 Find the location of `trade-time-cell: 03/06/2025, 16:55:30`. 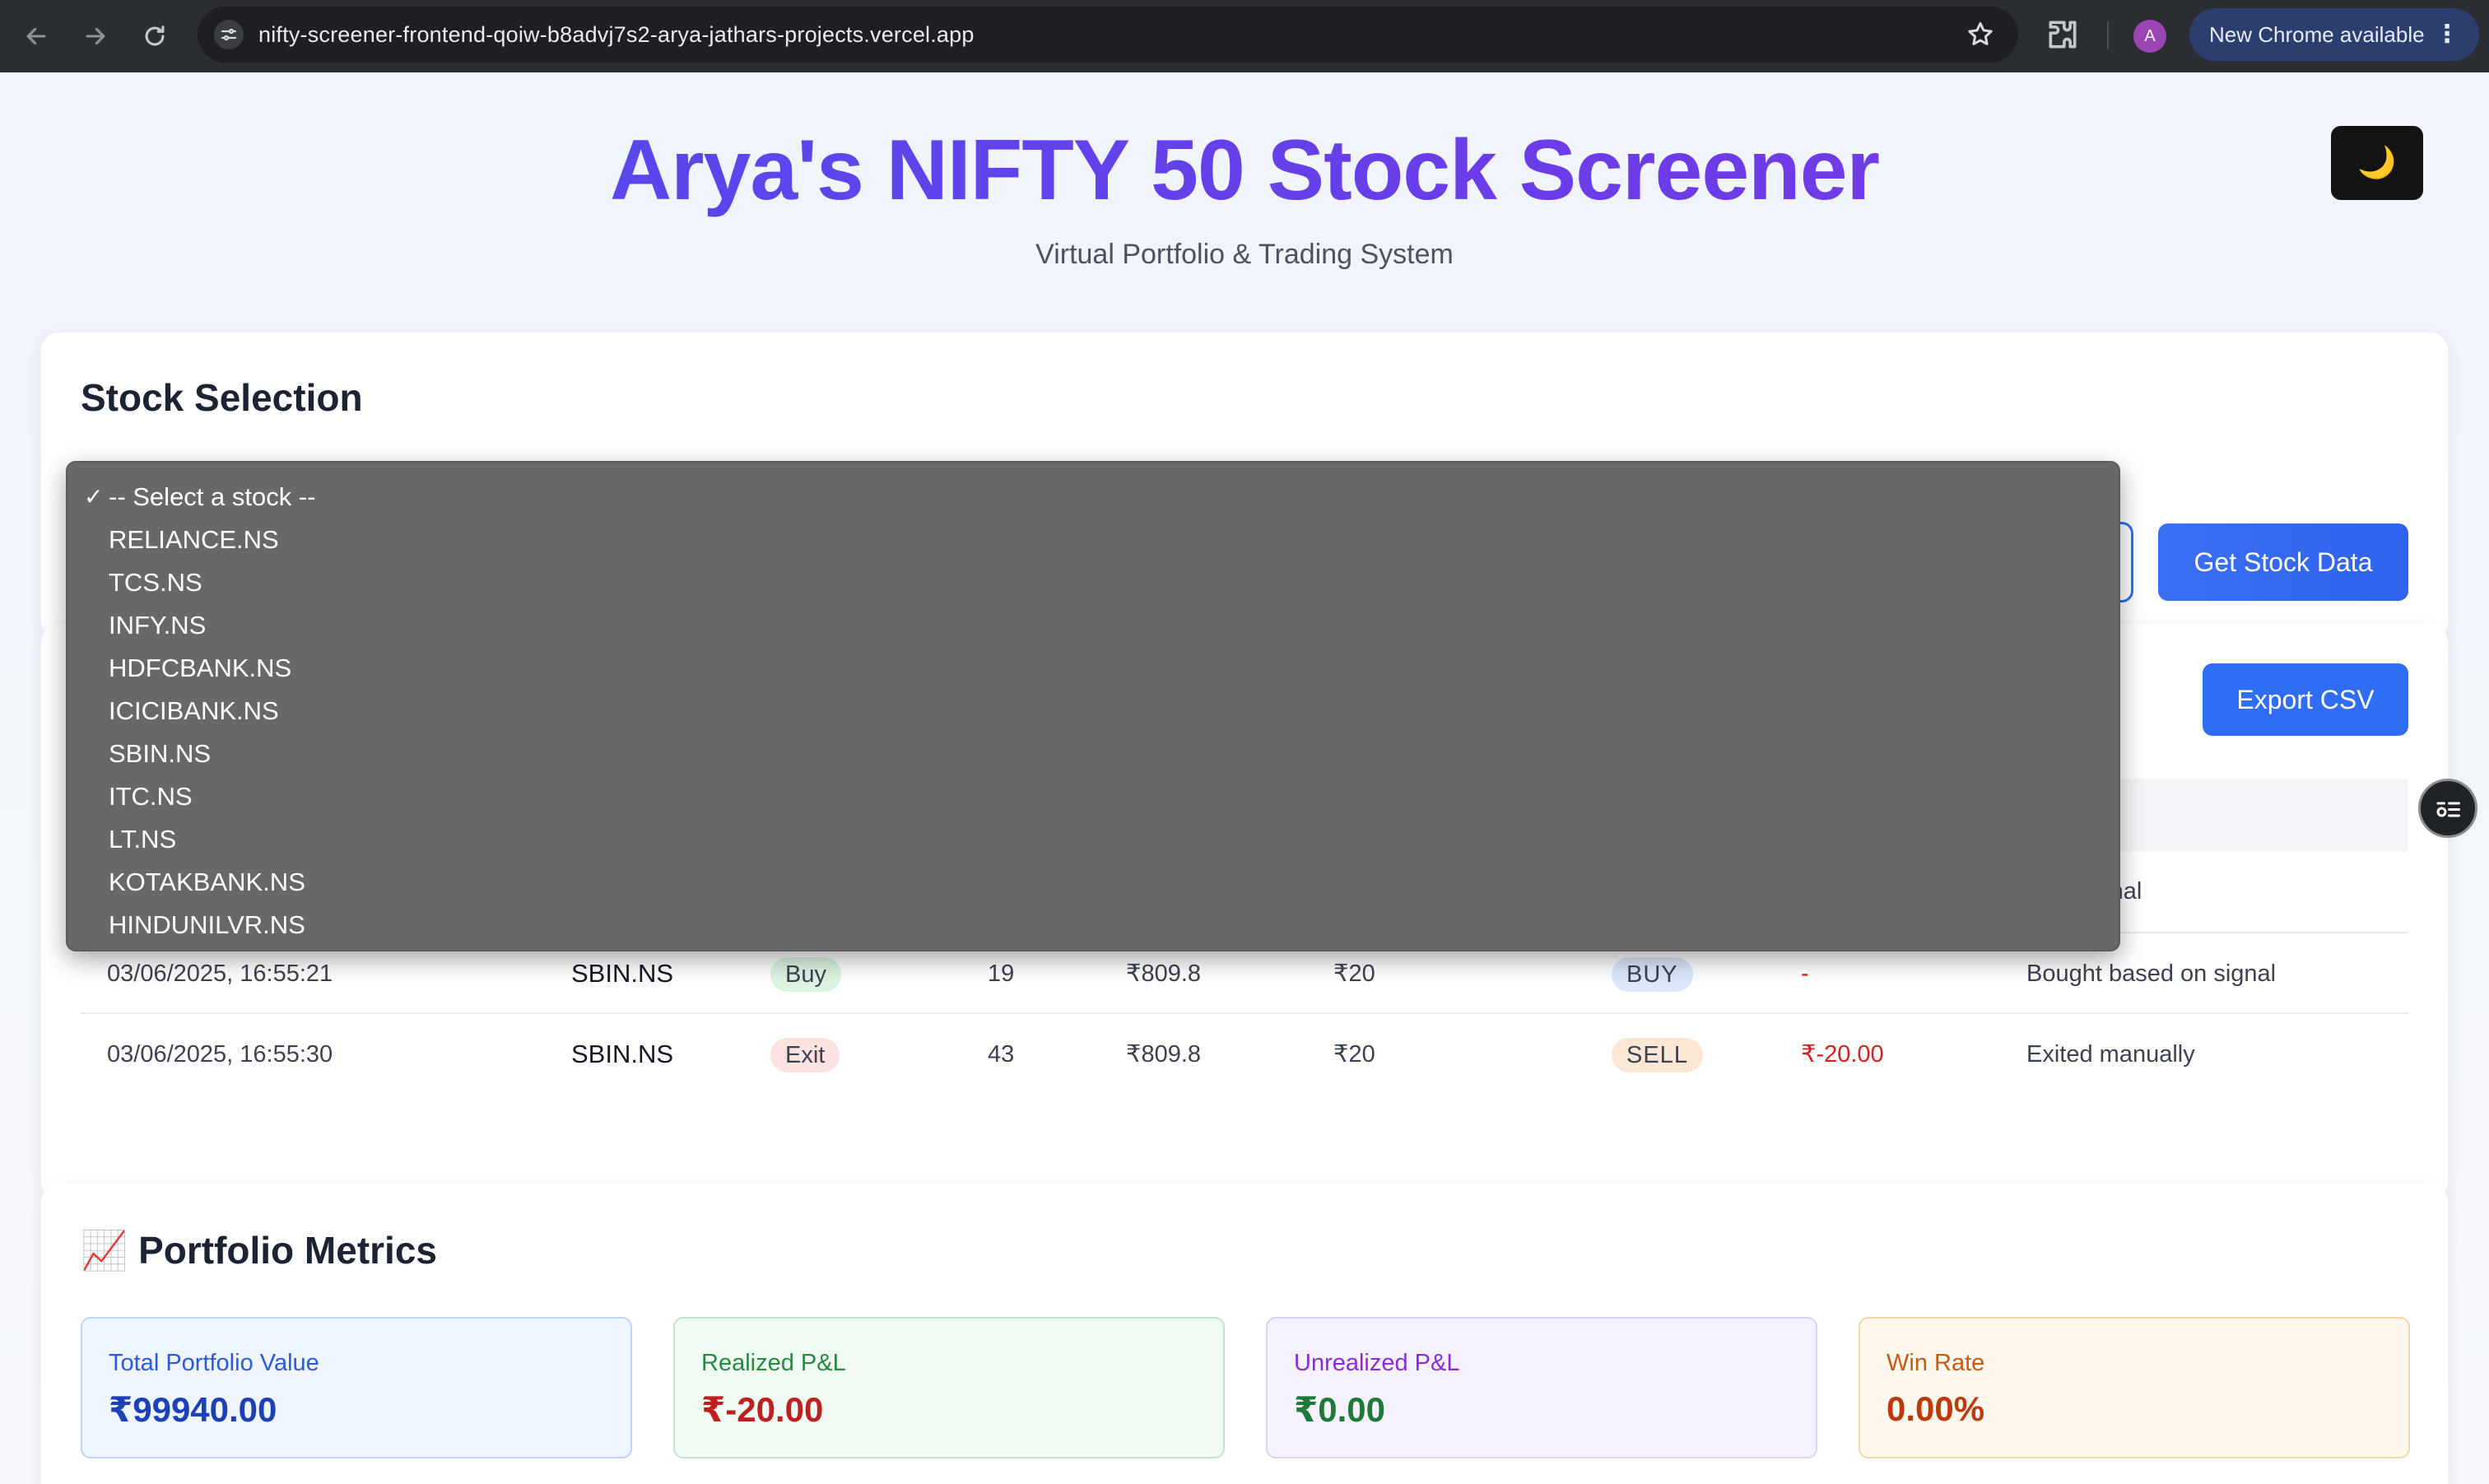

trade-time-cell: 03/06/2025, 16:55:30 is located at coordinates (220, 1054).